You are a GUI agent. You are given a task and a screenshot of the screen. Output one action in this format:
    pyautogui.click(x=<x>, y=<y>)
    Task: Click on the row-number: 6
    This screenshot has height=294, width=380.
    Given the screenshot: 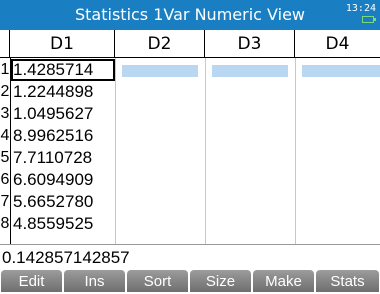 What is the action you would take?
    pyautogui.click(x=5, y=179)
    